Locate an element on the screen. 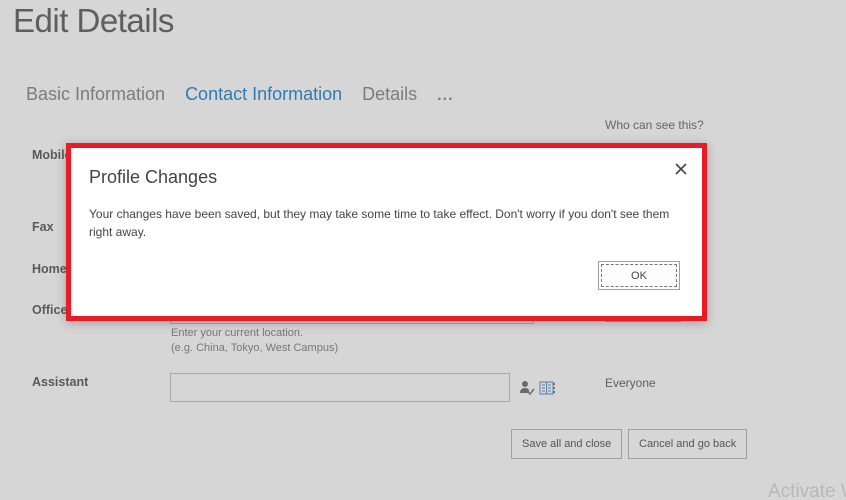  hint-line-2: (e.g. China, Tokyo, West Campus) is located at coordinates (255, 348).